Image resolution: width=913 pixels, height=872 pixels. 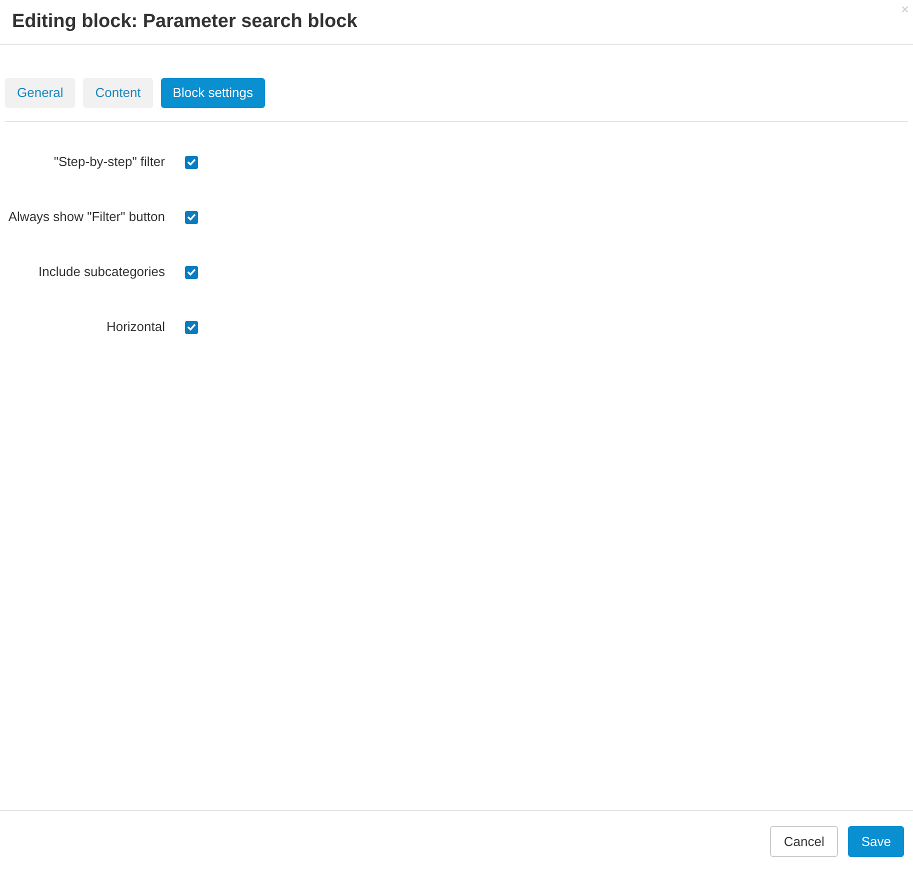 I want to click on tab: Block settings, so click(x=212, y=93).